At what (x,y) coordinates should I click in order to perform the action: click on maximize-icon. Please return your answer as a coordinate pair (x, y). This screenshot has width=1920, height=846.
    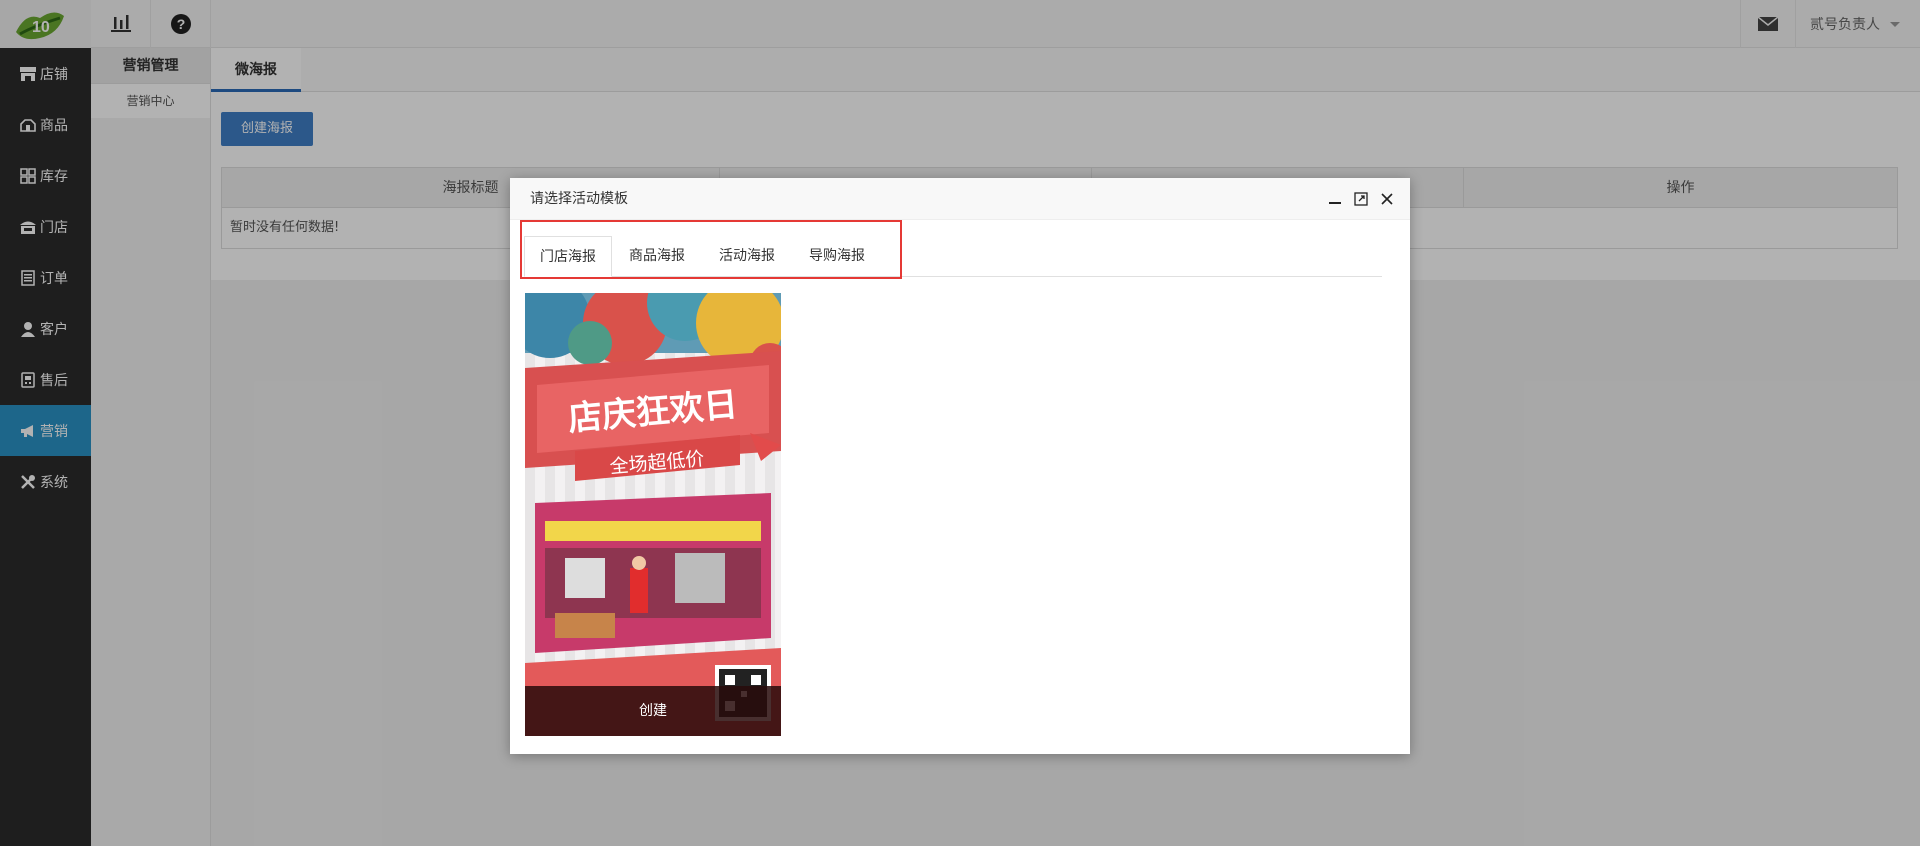
    Looking at the image, I should click on (1361, 199).